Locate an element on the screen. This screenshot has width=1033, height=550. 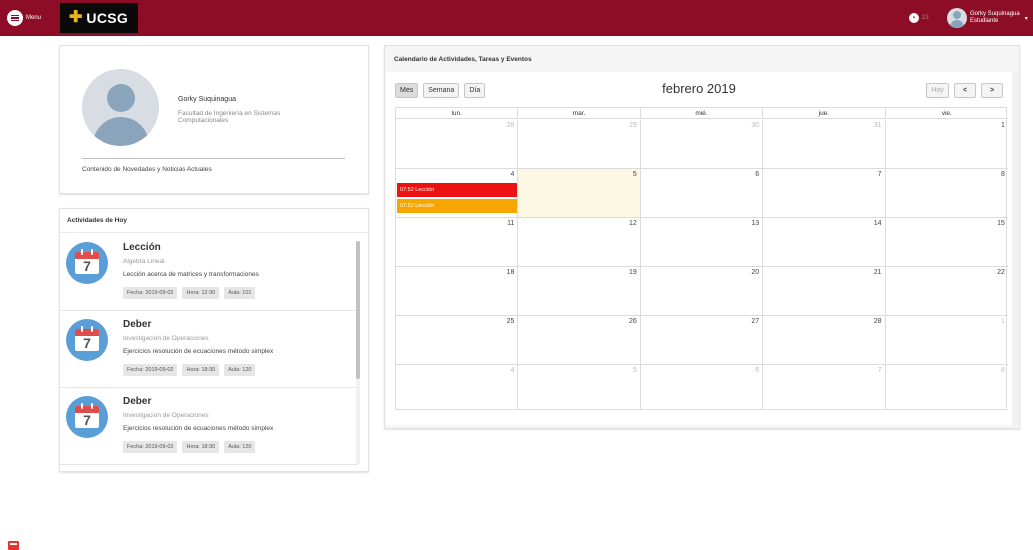
day-number: 22 is located at coordinates (1001, 272).